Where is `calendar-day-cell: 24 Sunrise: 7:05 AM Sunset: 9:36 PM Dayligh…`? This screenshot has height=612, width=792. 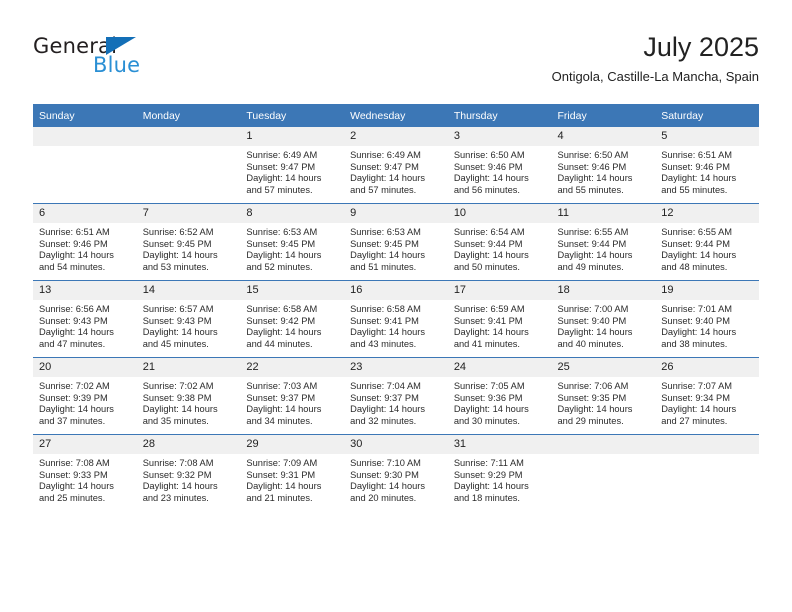
calendar-day-cell: 24 Sunrise: 7:05 AM Sunset: 9:36 PM Dayligh… is located at coordinates (499, 396).